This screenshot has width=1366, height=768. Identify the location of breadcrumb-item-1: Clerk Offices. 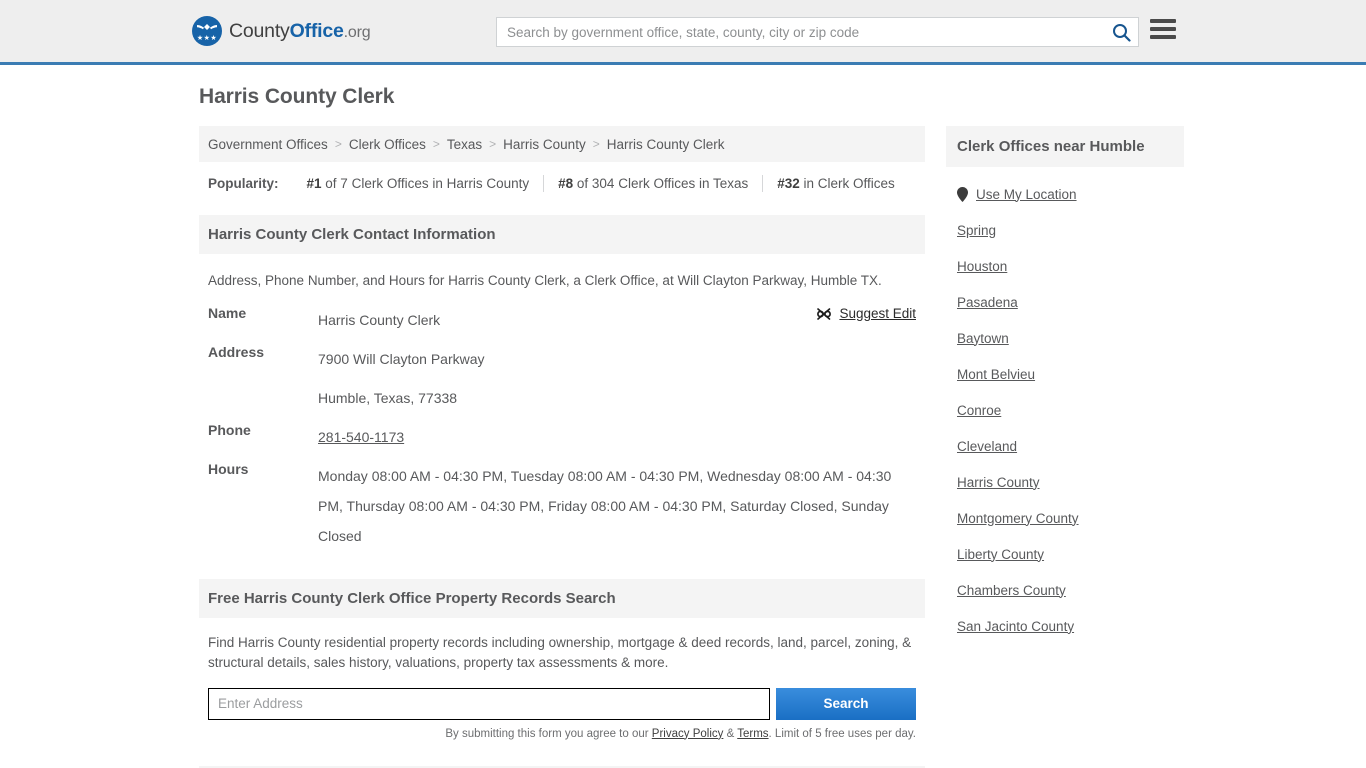
(387, 144).